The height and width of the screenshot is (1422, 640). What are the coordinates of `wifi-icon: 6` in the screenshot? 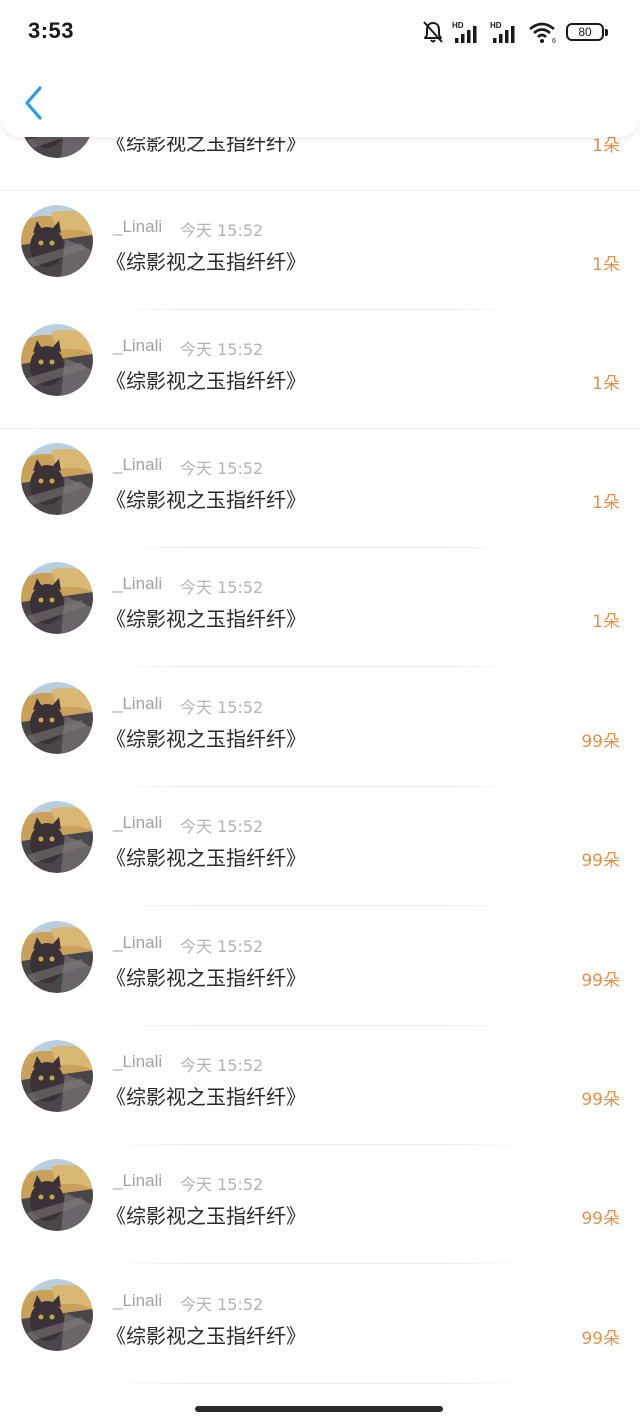 It's located at (542, 33).